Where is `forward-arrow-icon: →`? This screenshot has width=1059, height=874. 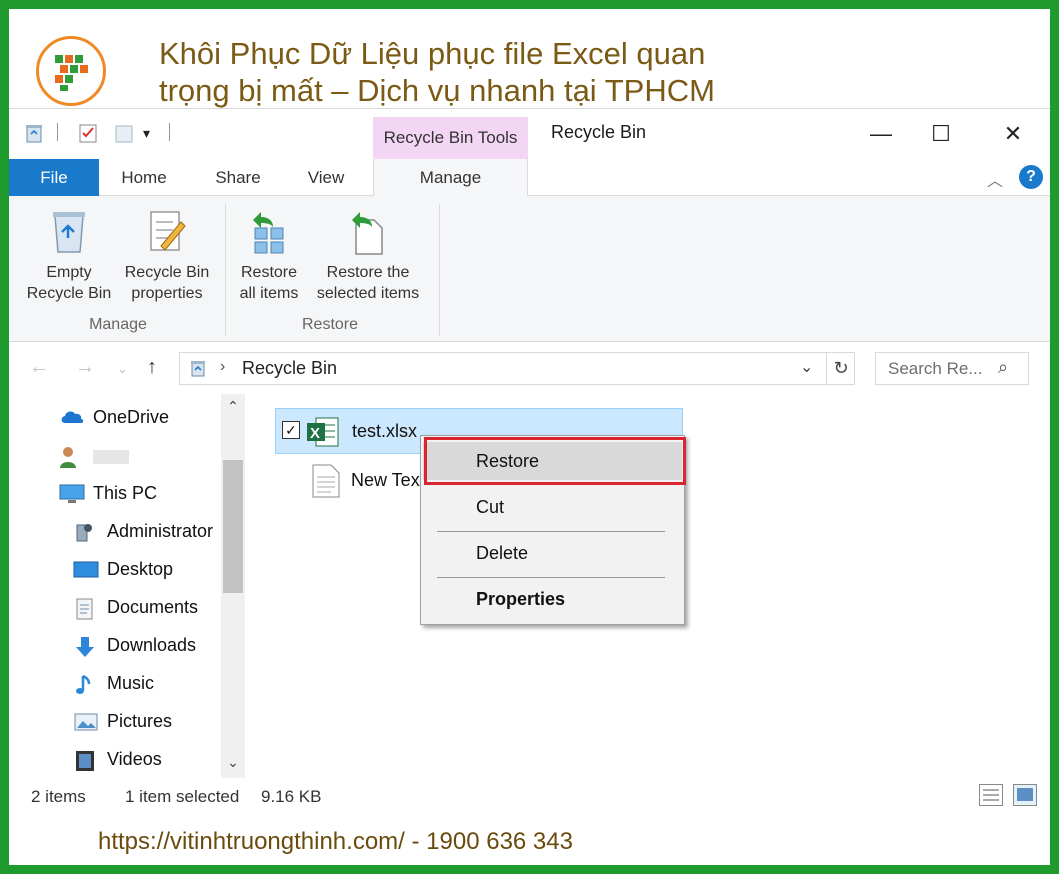 forward-arrow-icon: → is located at coordinates (85, 367).